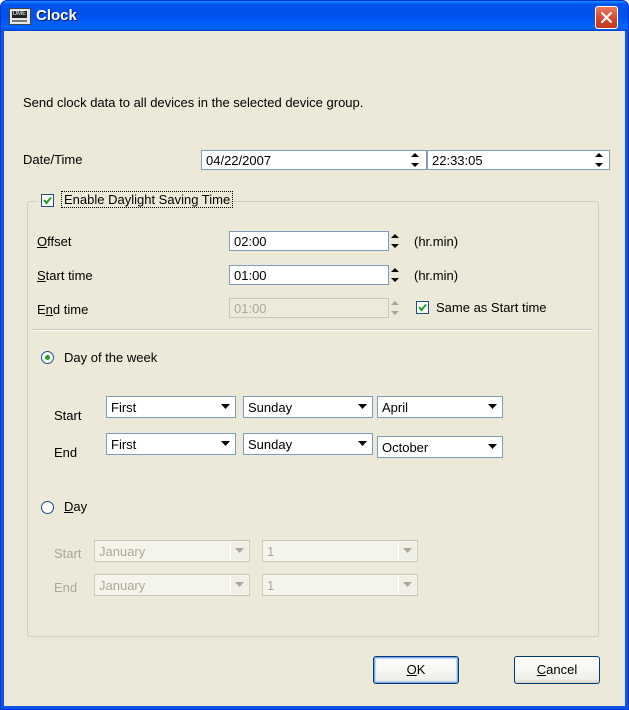 The height and width of the screenshot is (710, 629). Describe the element at coordinates (270, 407) in the screenshot. I see `dow-start-weekday-value: Sunday` at that location.